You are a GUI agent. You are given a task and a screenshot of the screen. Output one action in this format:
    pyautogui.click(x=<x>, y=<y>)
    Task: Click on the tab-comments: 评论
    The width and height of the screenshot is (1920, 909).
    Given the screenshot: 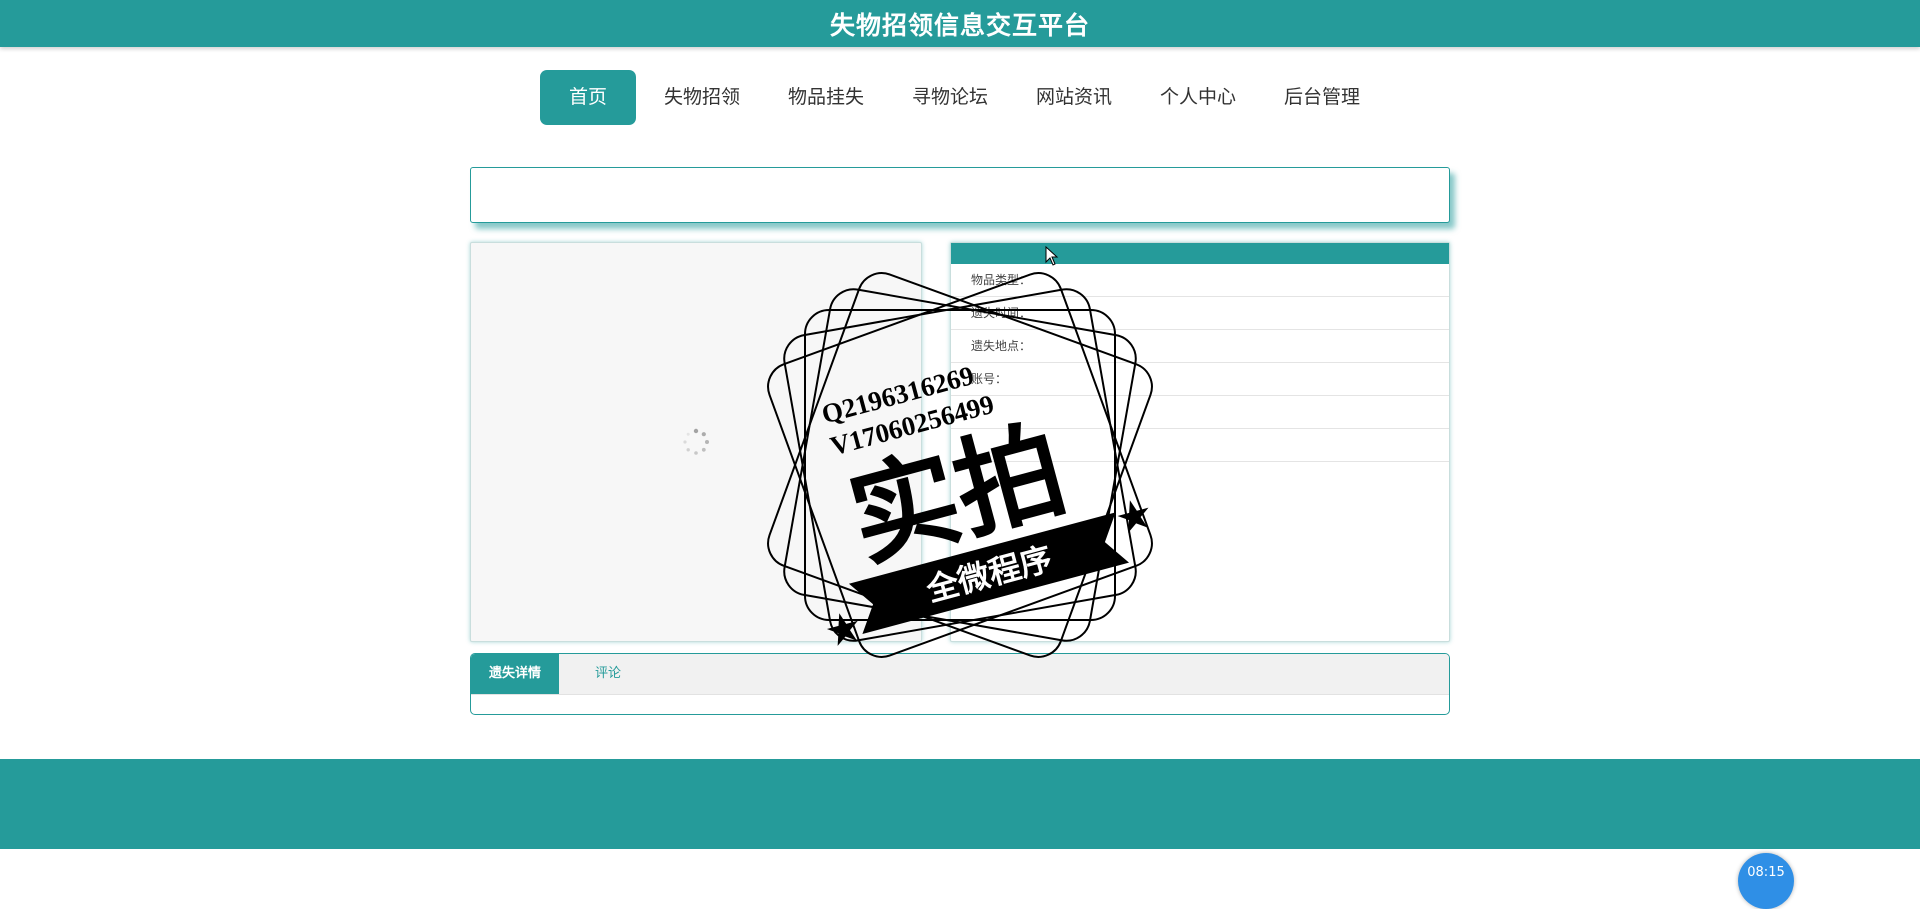 What is the action you would take?
    pyautogui.click(x=608, y=674)
    